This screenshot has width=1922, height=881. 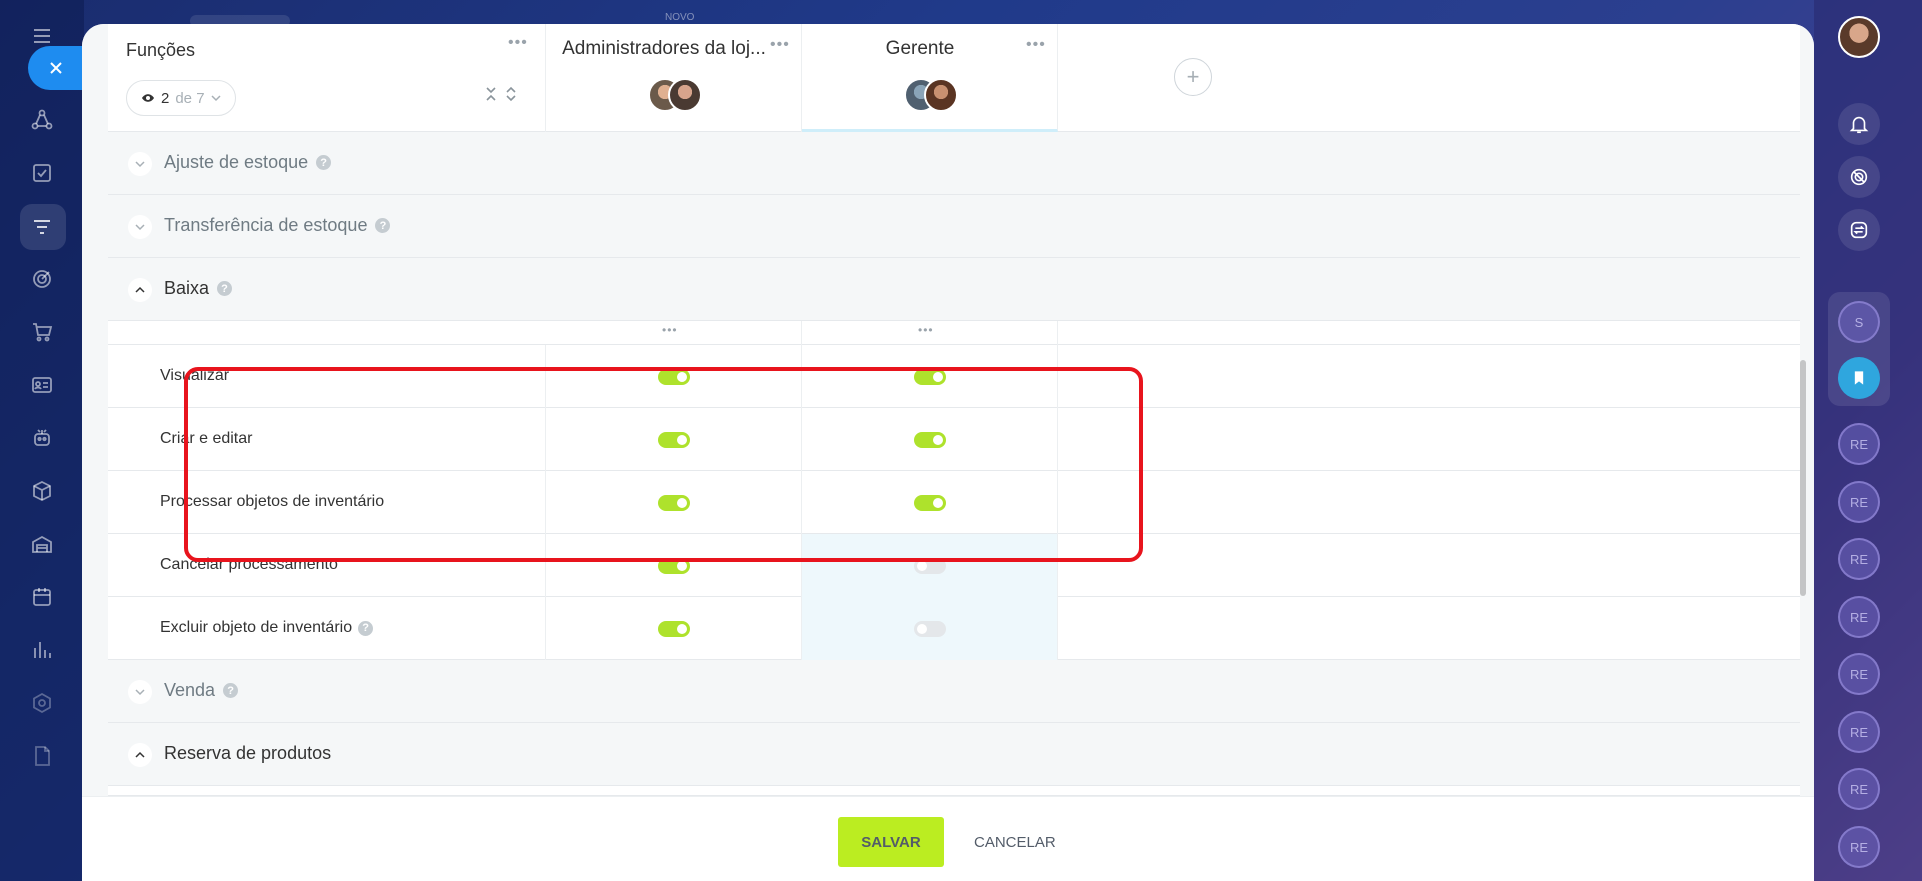 I want to click on collapse-all-icon, so click(x=491, y=94).